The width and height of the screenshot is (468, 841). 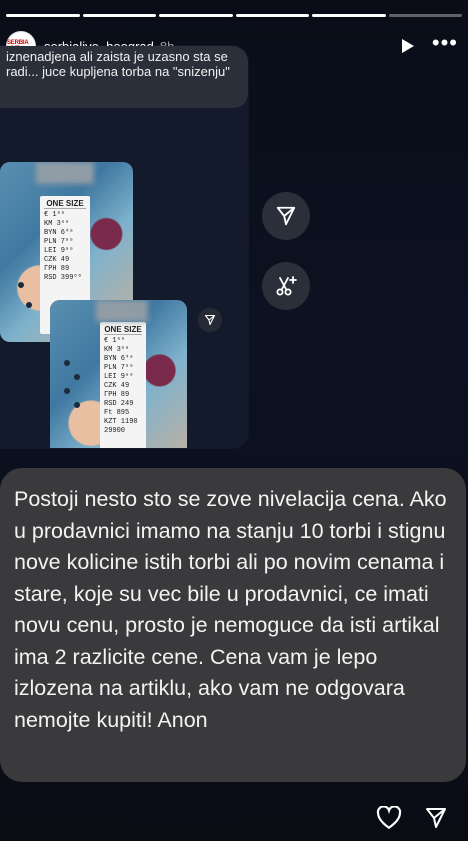 I want to click on cutout-sticker-button, so click(x=286, y=286).